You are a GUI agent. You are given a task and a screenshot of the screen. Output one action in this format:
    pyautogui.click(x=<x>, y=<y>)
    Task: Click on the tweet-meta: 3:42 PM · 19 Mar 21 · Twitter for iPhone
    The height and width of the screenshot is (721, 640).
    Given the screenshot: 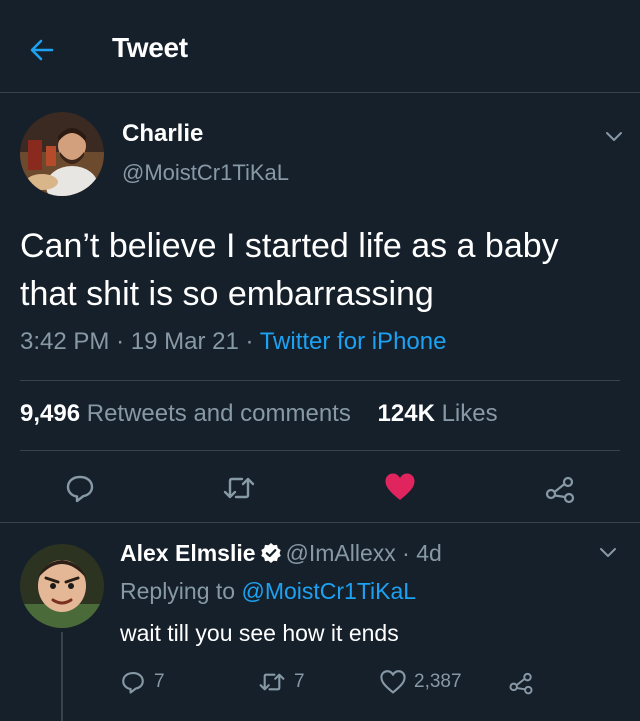 What is the action you would take?
    pyautogui.click(x=233, y=342)
    